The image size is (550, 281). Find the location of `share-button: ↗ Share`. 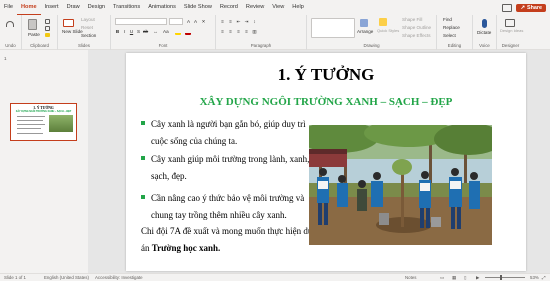

share-button: ↗ Share is located at coordinates (531, 7).